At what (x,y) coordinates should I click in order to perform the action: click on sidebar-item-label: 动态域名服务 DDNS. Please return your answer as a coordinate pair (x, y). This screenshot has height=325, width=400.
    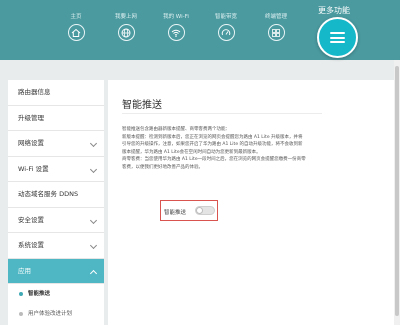
    Looking at the image, I should click on (48, 194).